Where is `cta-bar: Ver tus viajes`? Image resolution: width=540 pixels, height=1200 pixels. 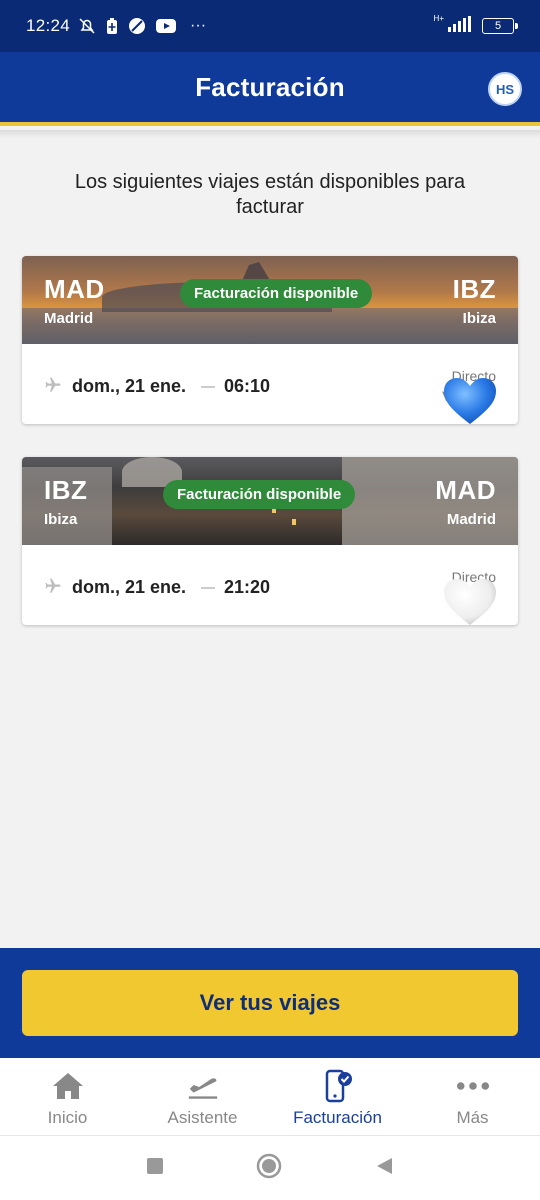 cta-bar: Ver tus viajes is located at coordinates (270, 1003).